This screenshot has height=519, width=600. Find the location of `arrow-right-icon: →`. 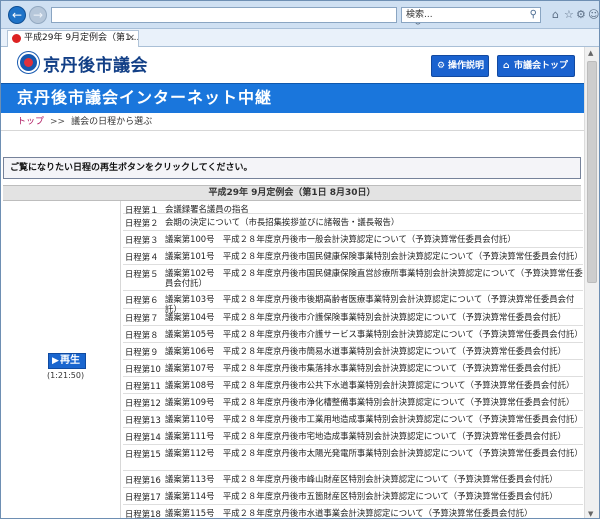

arrow-right-icon: → is located at coordinates (38, 15).